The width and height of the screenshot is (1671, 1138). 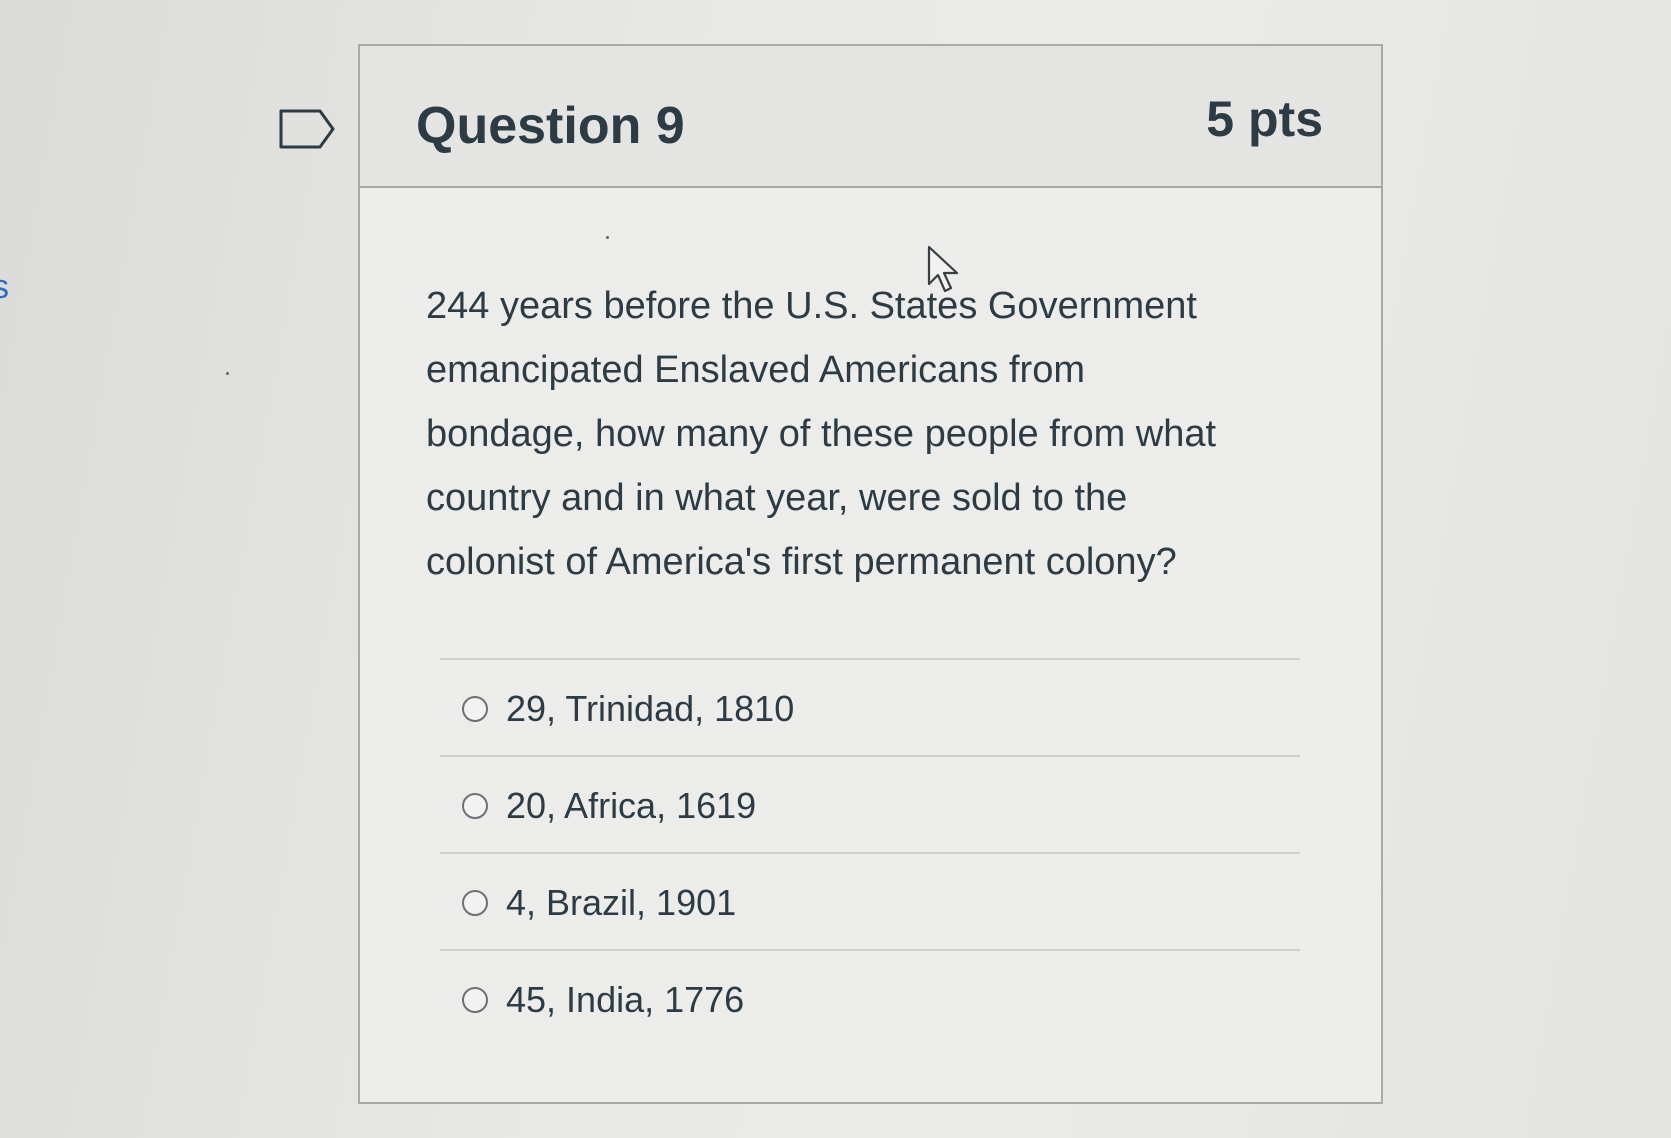 I want to click on answer-option: 45, India, 1776, so click(x=870, y=997).